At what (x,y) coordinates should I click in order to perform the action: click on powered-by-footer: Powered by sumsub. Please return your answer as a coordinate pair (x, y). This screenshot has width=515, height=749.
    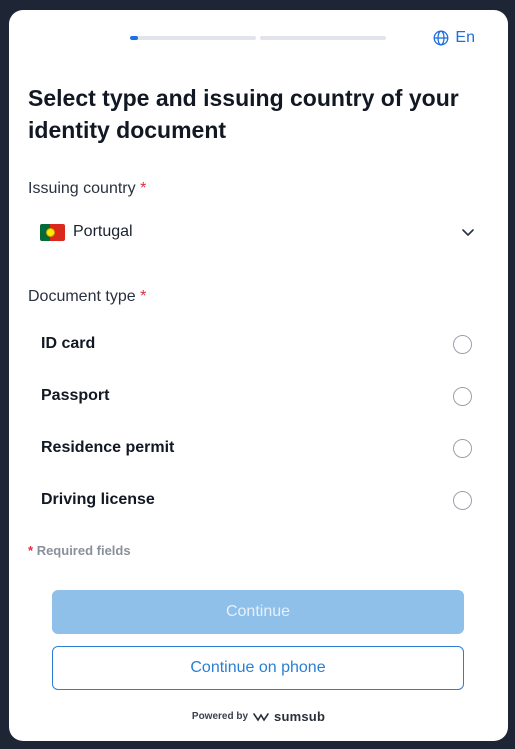
    Looking at the image, I should click on (258, 716).